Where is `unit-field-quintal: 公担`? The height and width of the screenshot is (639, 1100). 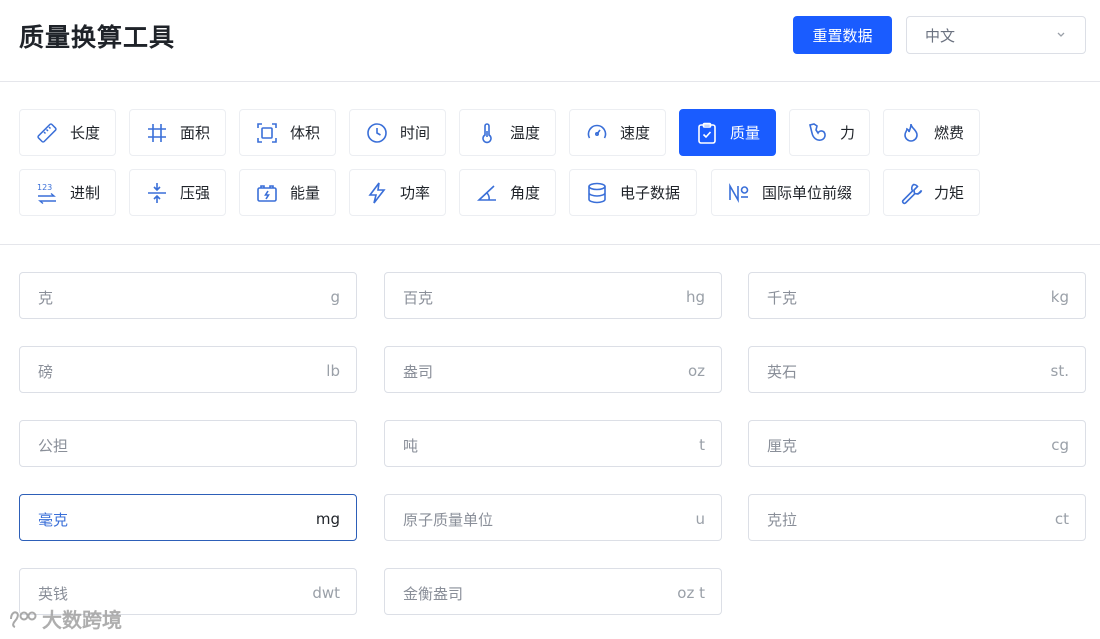 unit-field-quintal: 公担 is located at coordinates (188, 443).